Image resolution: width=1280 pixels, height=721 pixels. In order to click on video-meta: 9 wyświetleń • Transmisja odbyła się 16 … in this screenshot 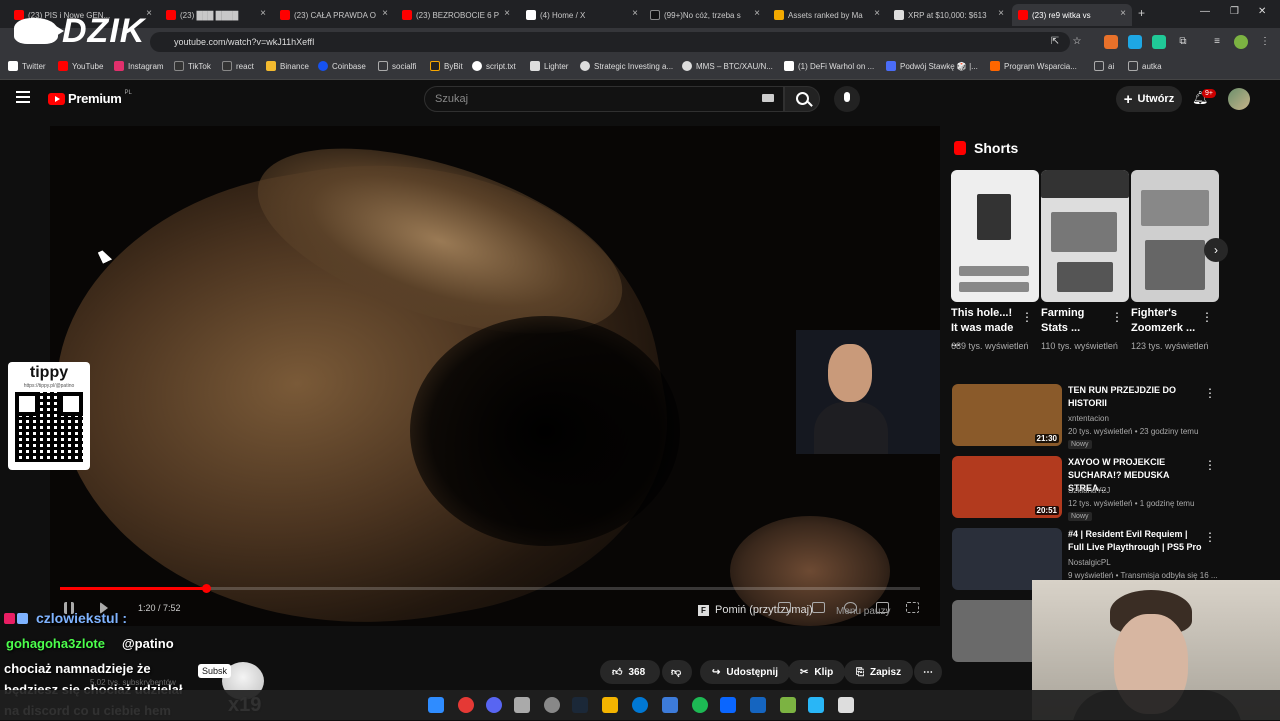, I will do `click(1143, 575)`.